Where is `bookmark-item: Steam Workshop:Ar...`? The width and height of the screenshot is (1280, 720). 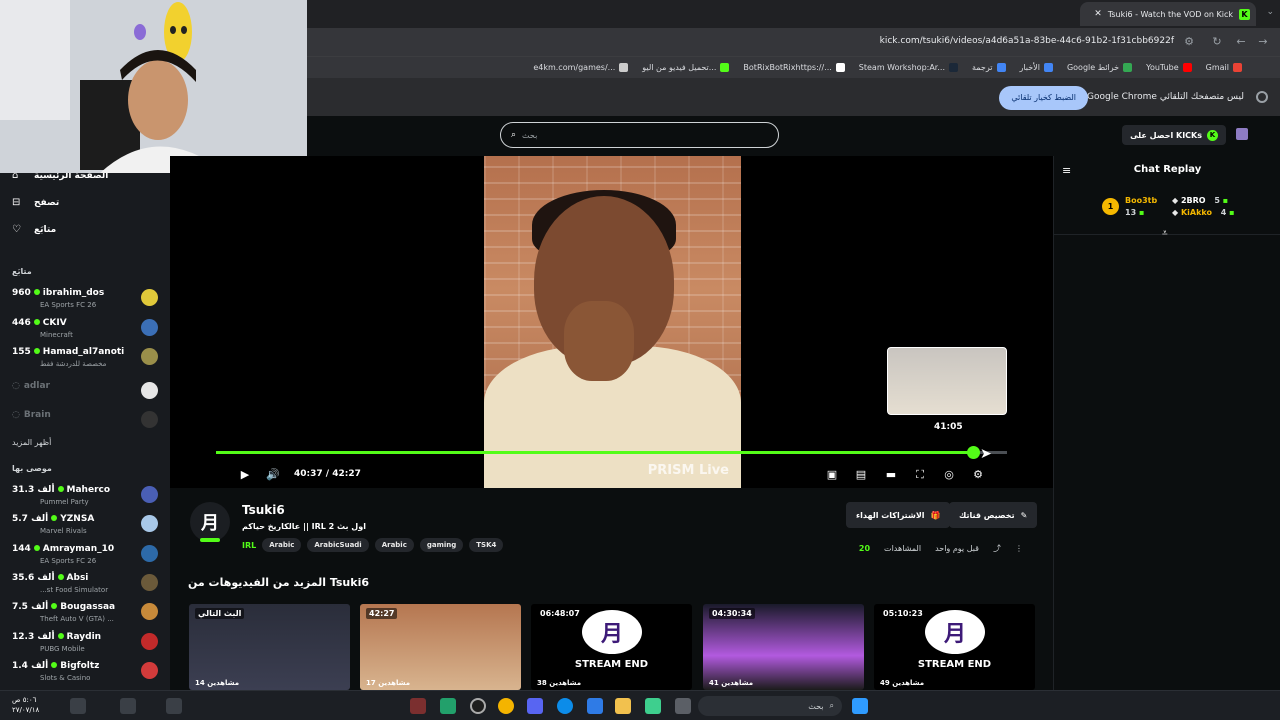 bookmark-item: Steam Workshop:Ar... is located at coordinates (908, 67).